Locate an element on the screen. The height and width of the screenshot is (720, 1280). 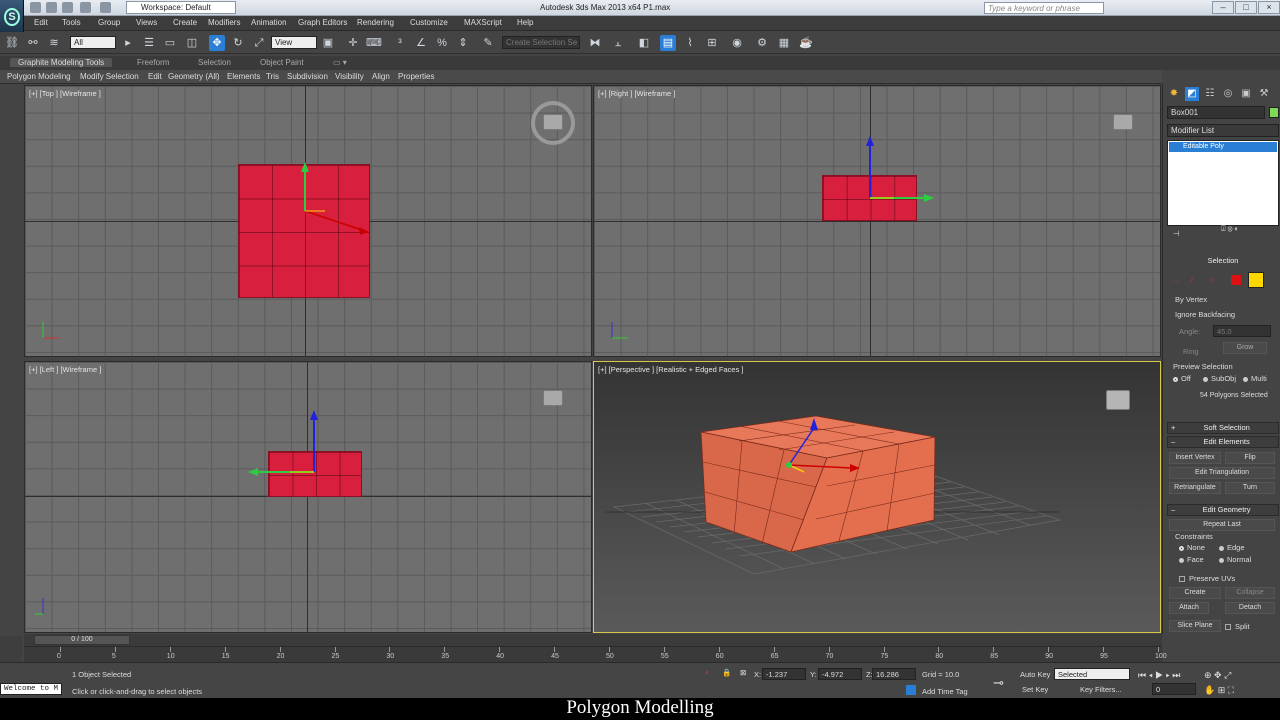
menu-group: Group is located at coordinates (109, 22).